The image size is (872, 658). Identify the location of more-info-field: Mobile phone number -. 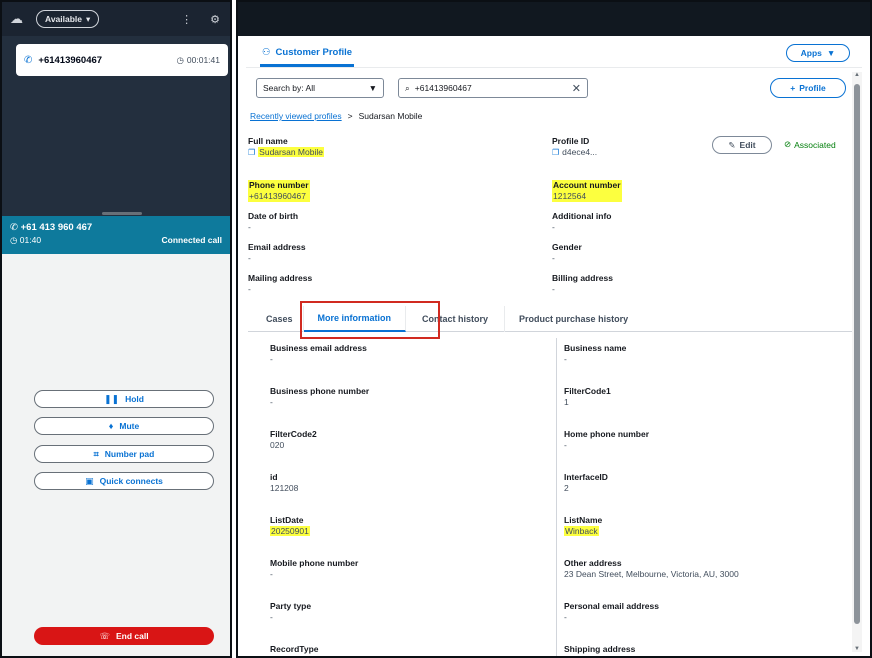
(314, 569).